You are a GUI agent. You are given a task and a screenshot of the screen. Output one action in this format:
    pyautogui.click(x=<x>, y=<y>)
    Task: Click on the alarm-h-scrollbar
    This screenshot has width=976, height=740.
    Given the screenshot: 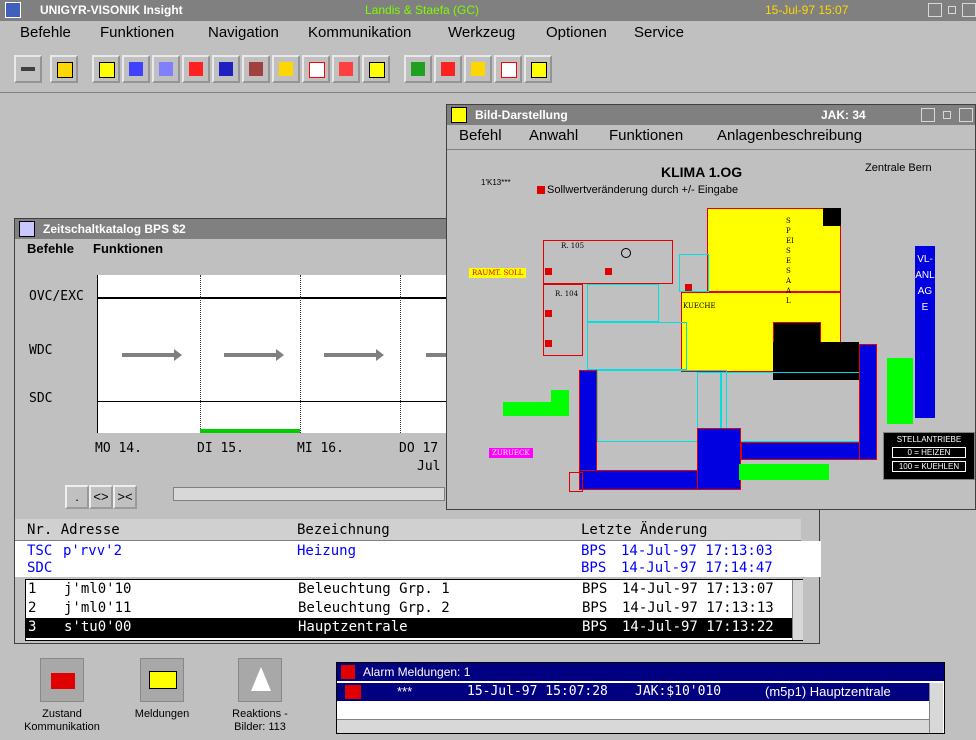 What is the action you would take?
    pyautogui.click(x=633, y=726)
    